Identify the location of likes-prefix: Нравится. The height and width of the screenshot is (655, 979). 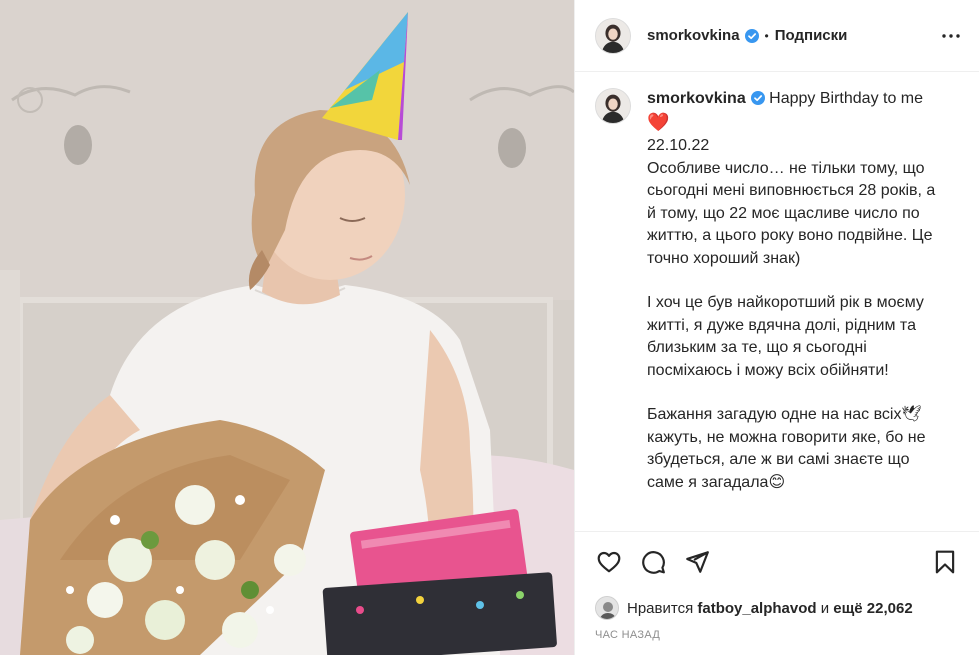
(660, 608).